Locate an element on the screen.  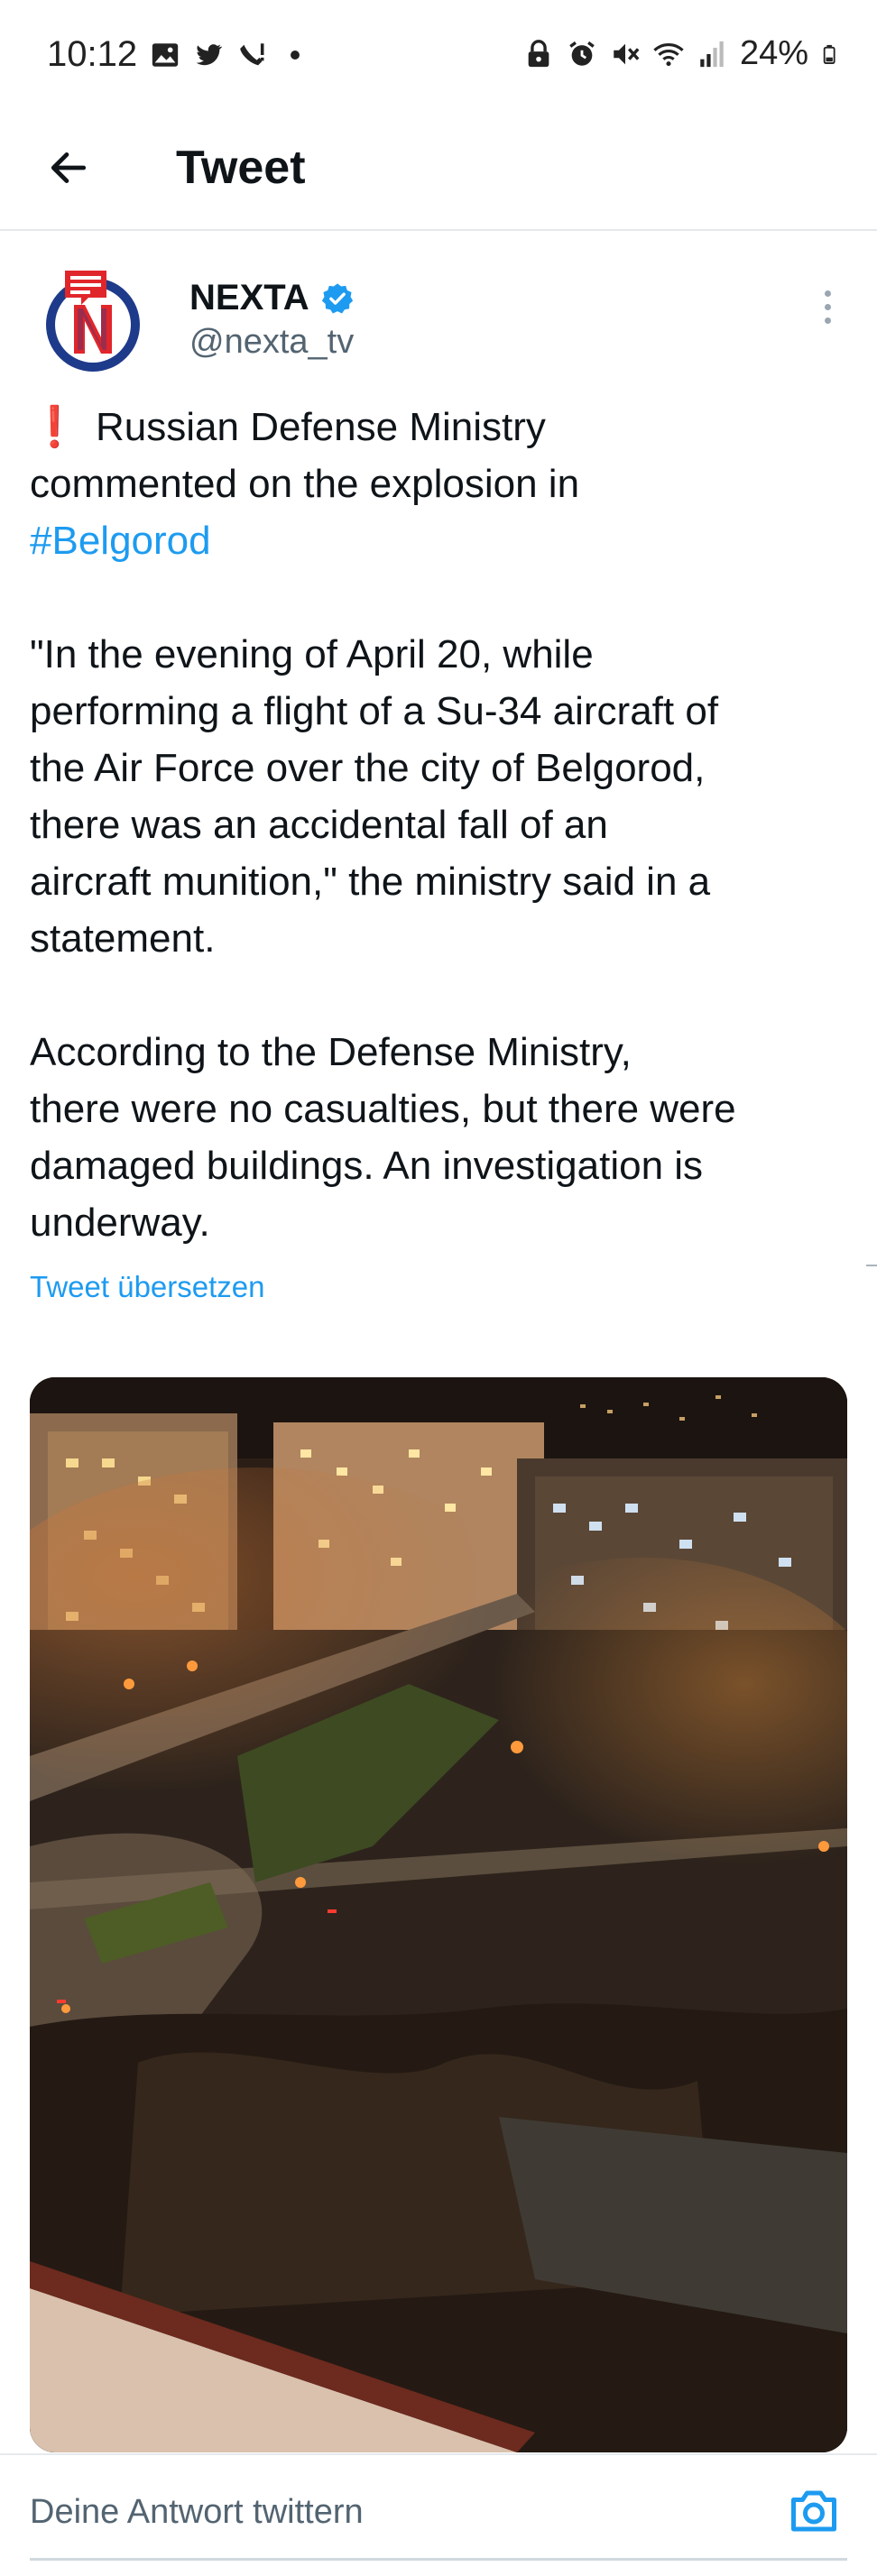
dot-icon is located at coordinates (295, 56).